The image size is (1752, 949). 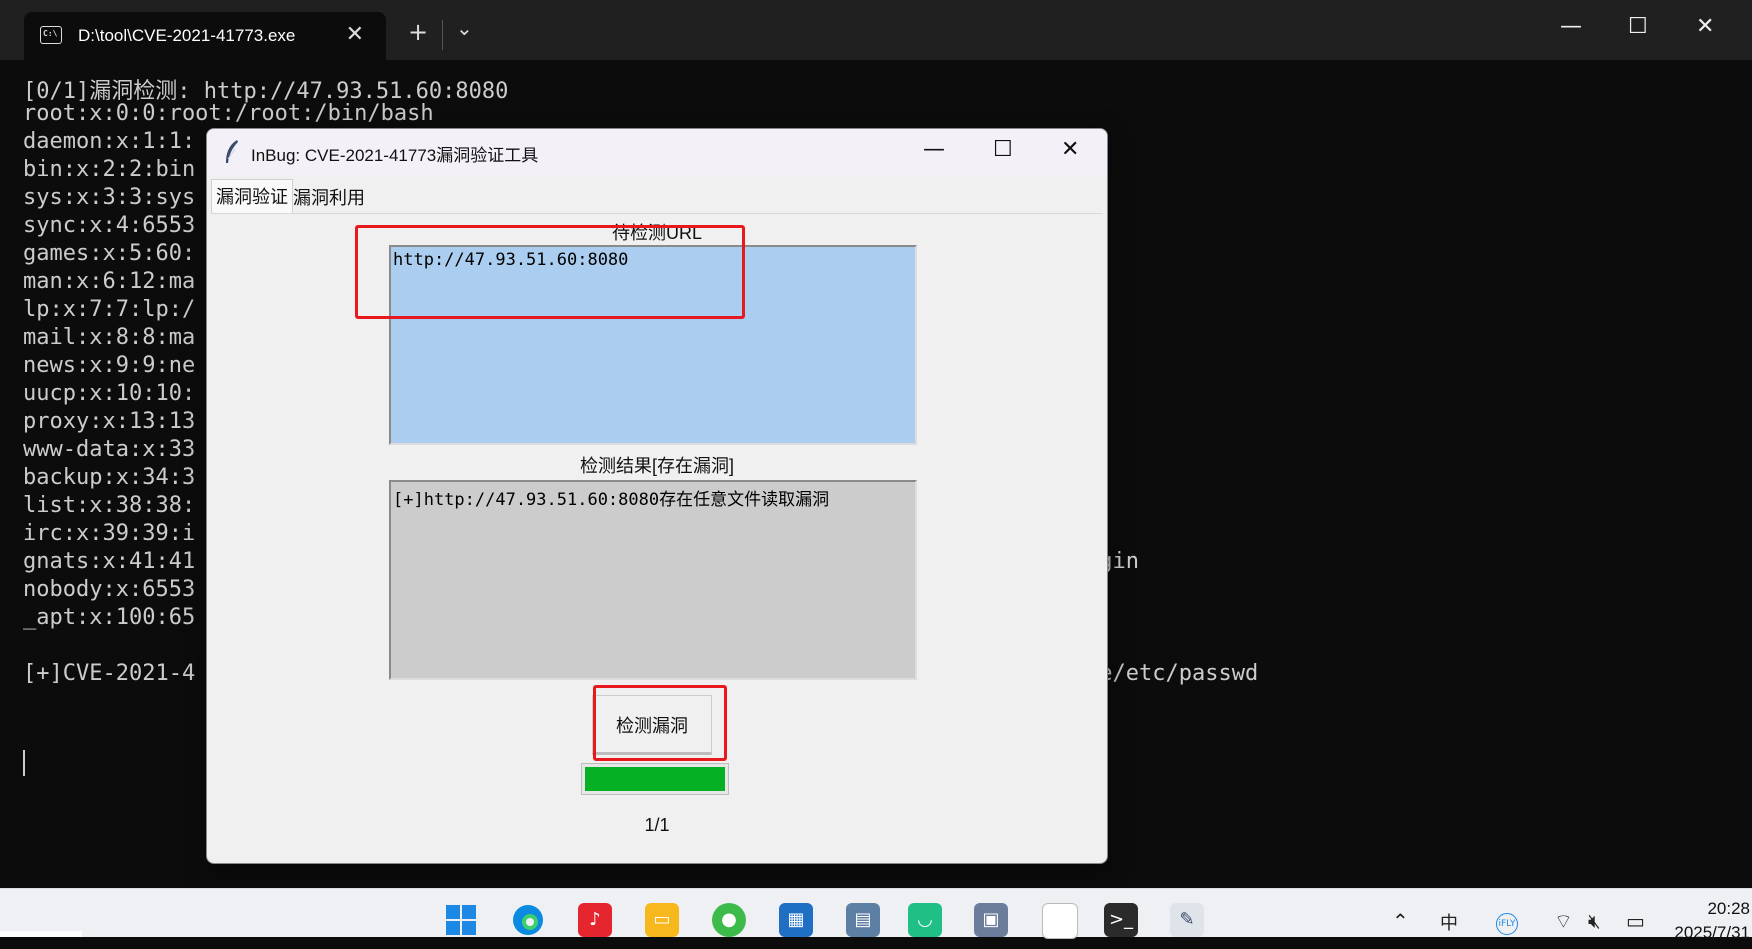 What do you see at coordinates (1070, 149) in the screenshot?
I see `app-close-button: ✕` at bounding box center [1070, 149].